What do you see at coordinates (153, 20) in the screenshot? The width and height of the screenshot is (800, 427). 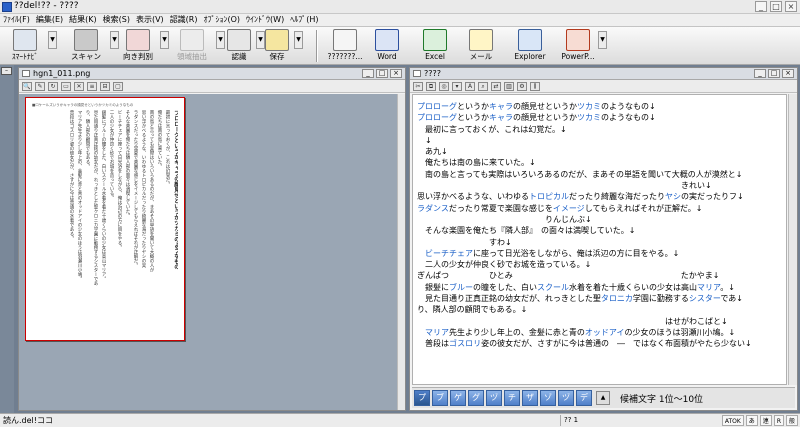 I see `menu-view: 表示(V)` at bounding box center [153, 20].